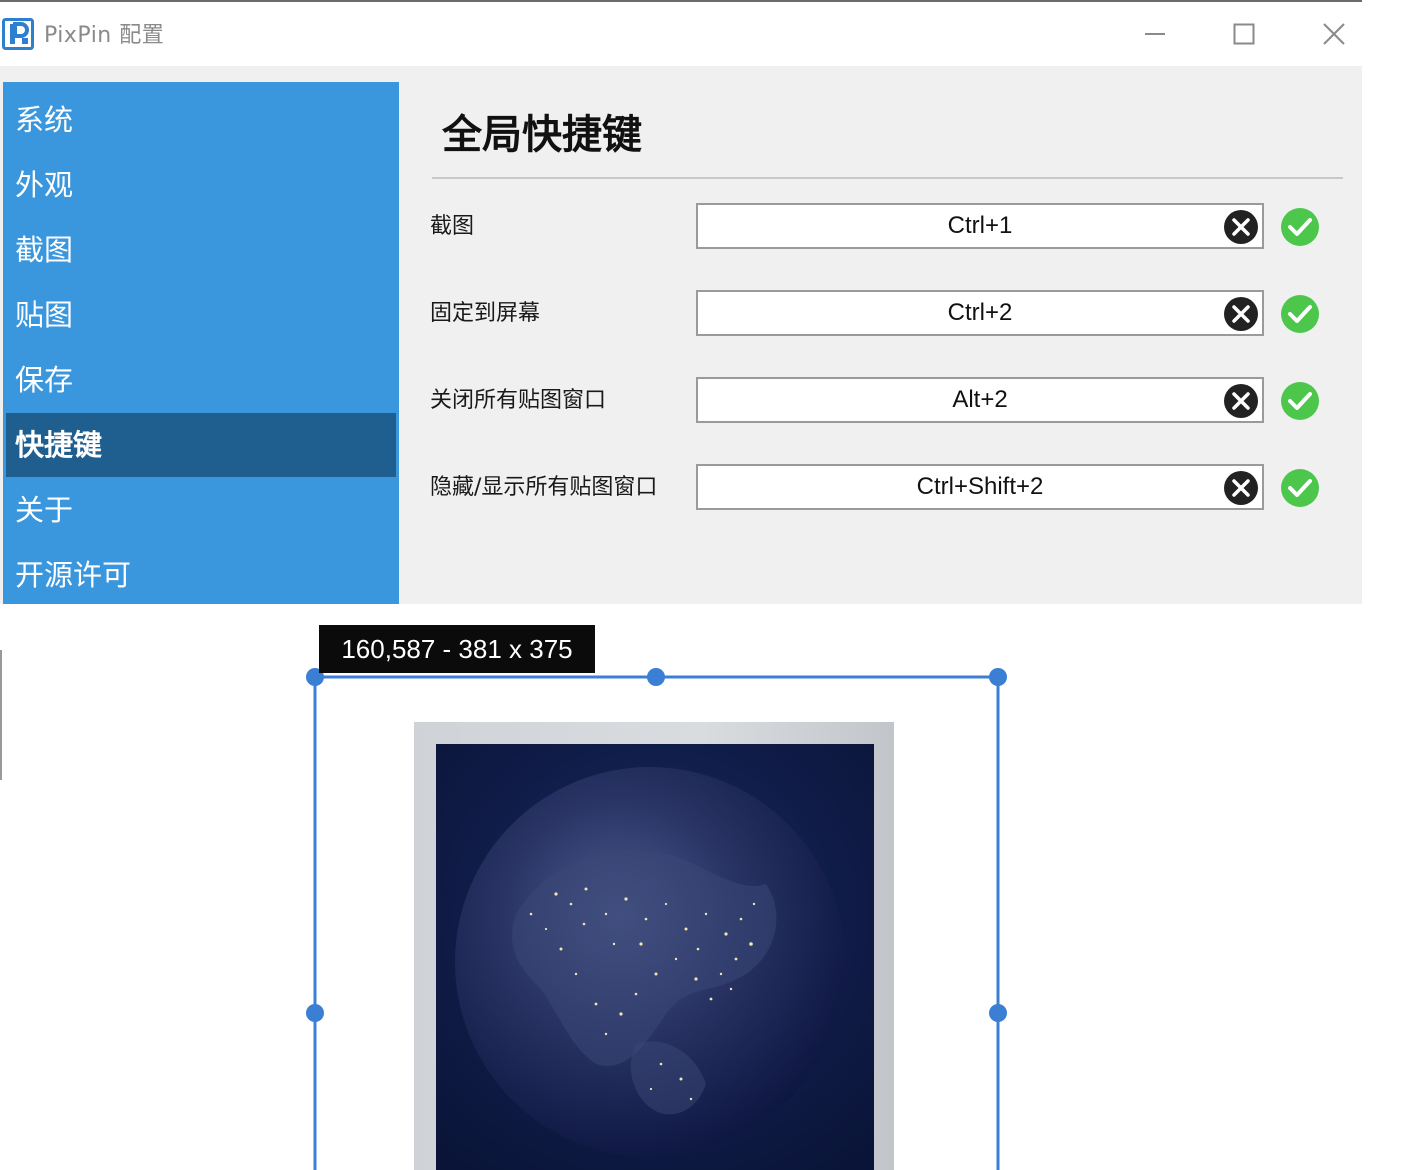 The height and width of the screenshot is (1170, 1402). I want to click on minimize-button, so click(1155, 34).